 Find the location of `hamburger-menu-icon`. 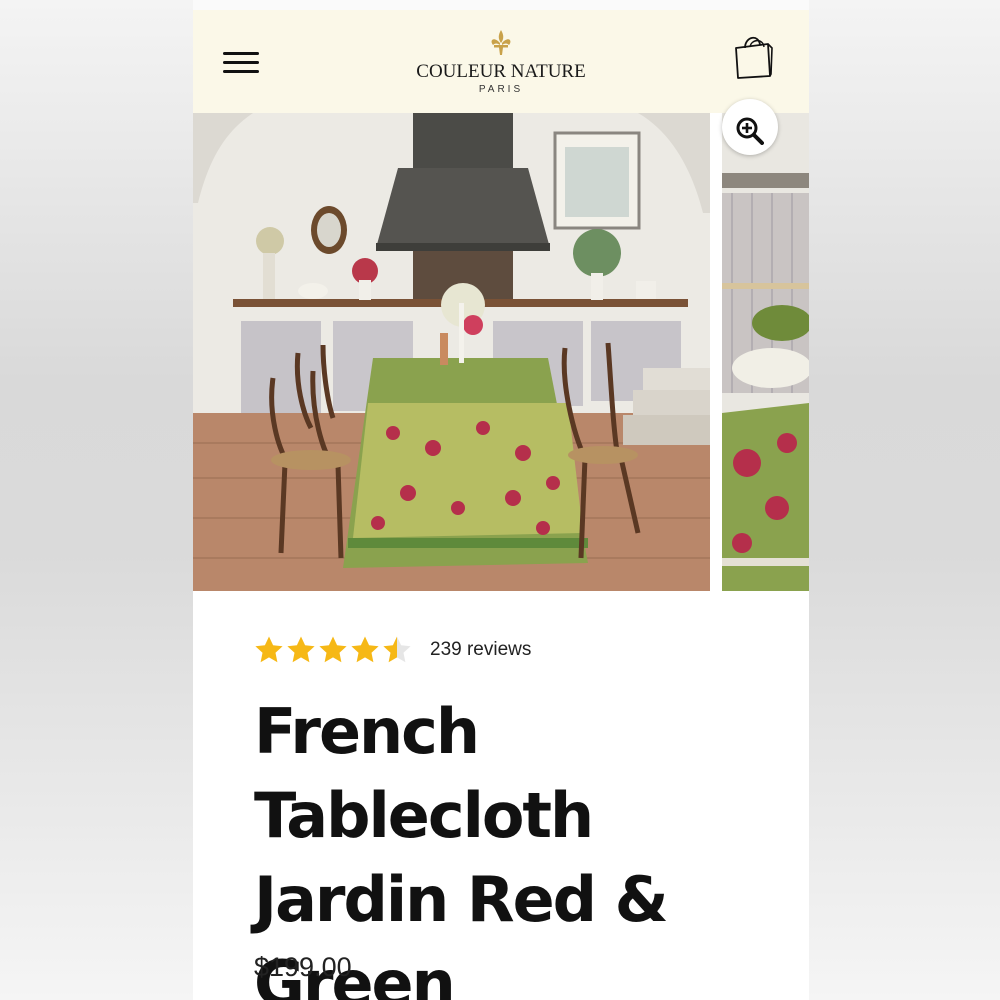

hamburger-menu-icon is located at coordinates (241, 63).